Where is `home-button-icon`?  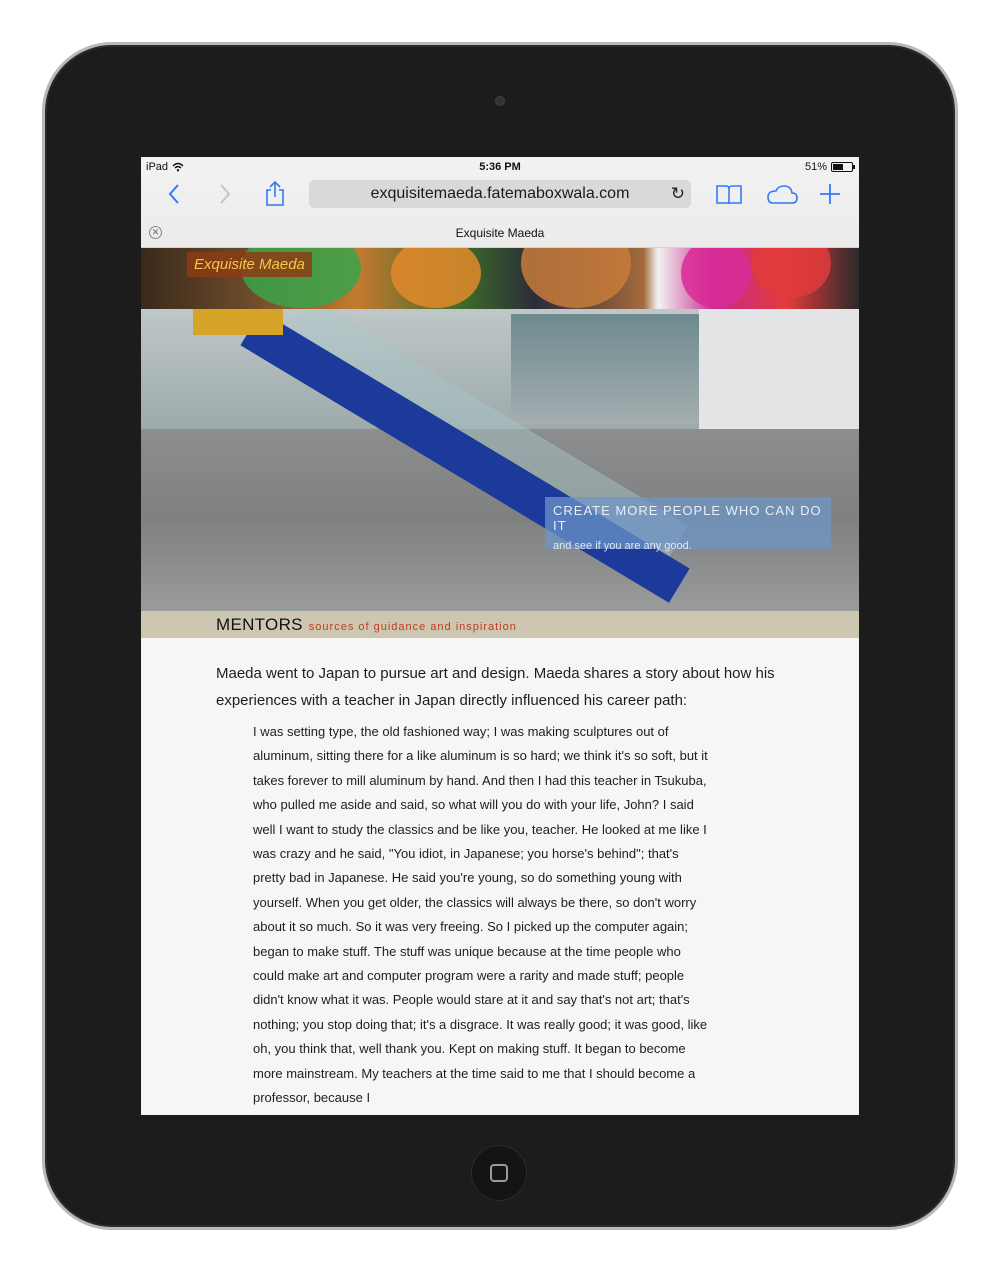 home-button-icon is located at coordinates (499, 1173).